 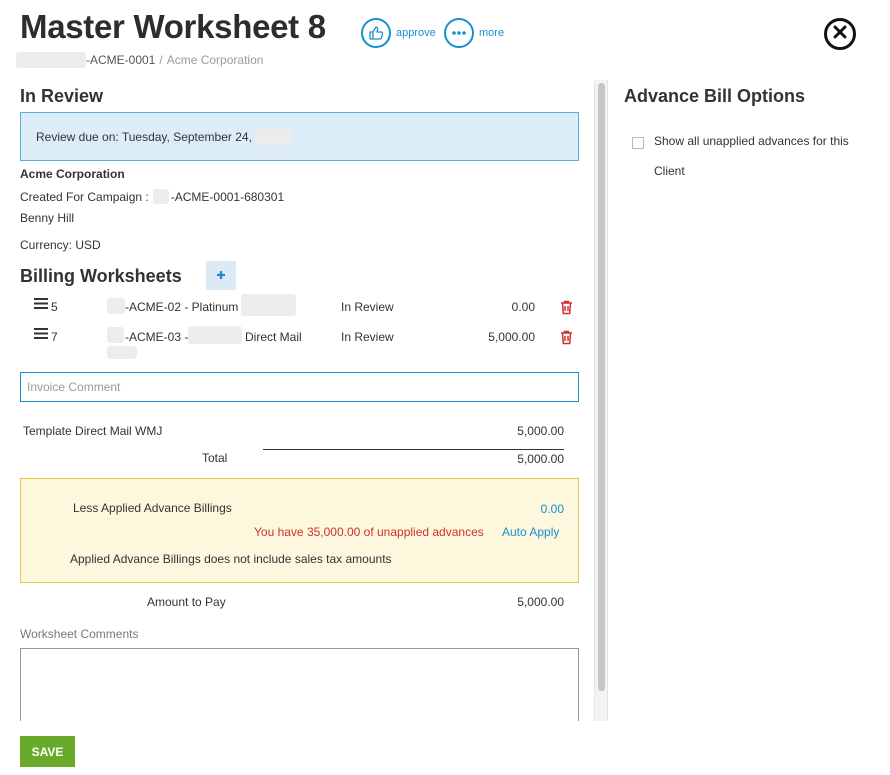 What do you see at coordinates (416, 33) in the screenshot?
I see `approve-label: approve` at bounding box center [416, 33].